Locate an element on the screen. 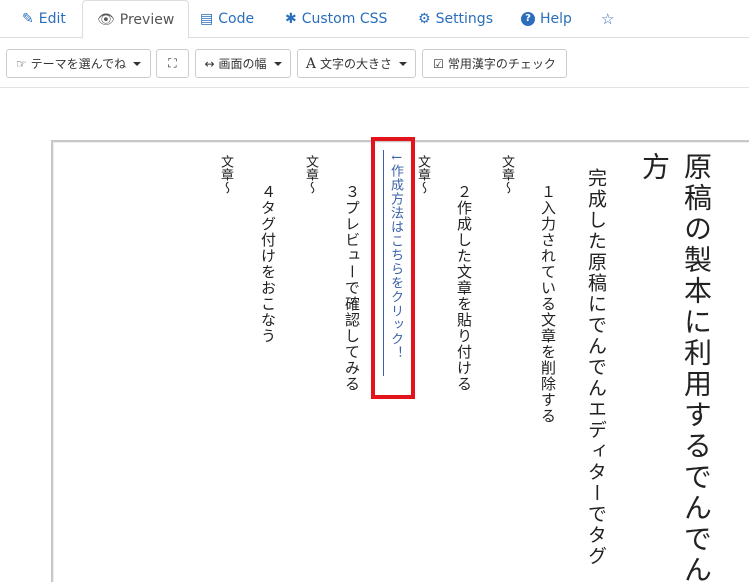 The image size is (749, 586). tab-edit: ✎ Edit is located at coordinates (44, 19).